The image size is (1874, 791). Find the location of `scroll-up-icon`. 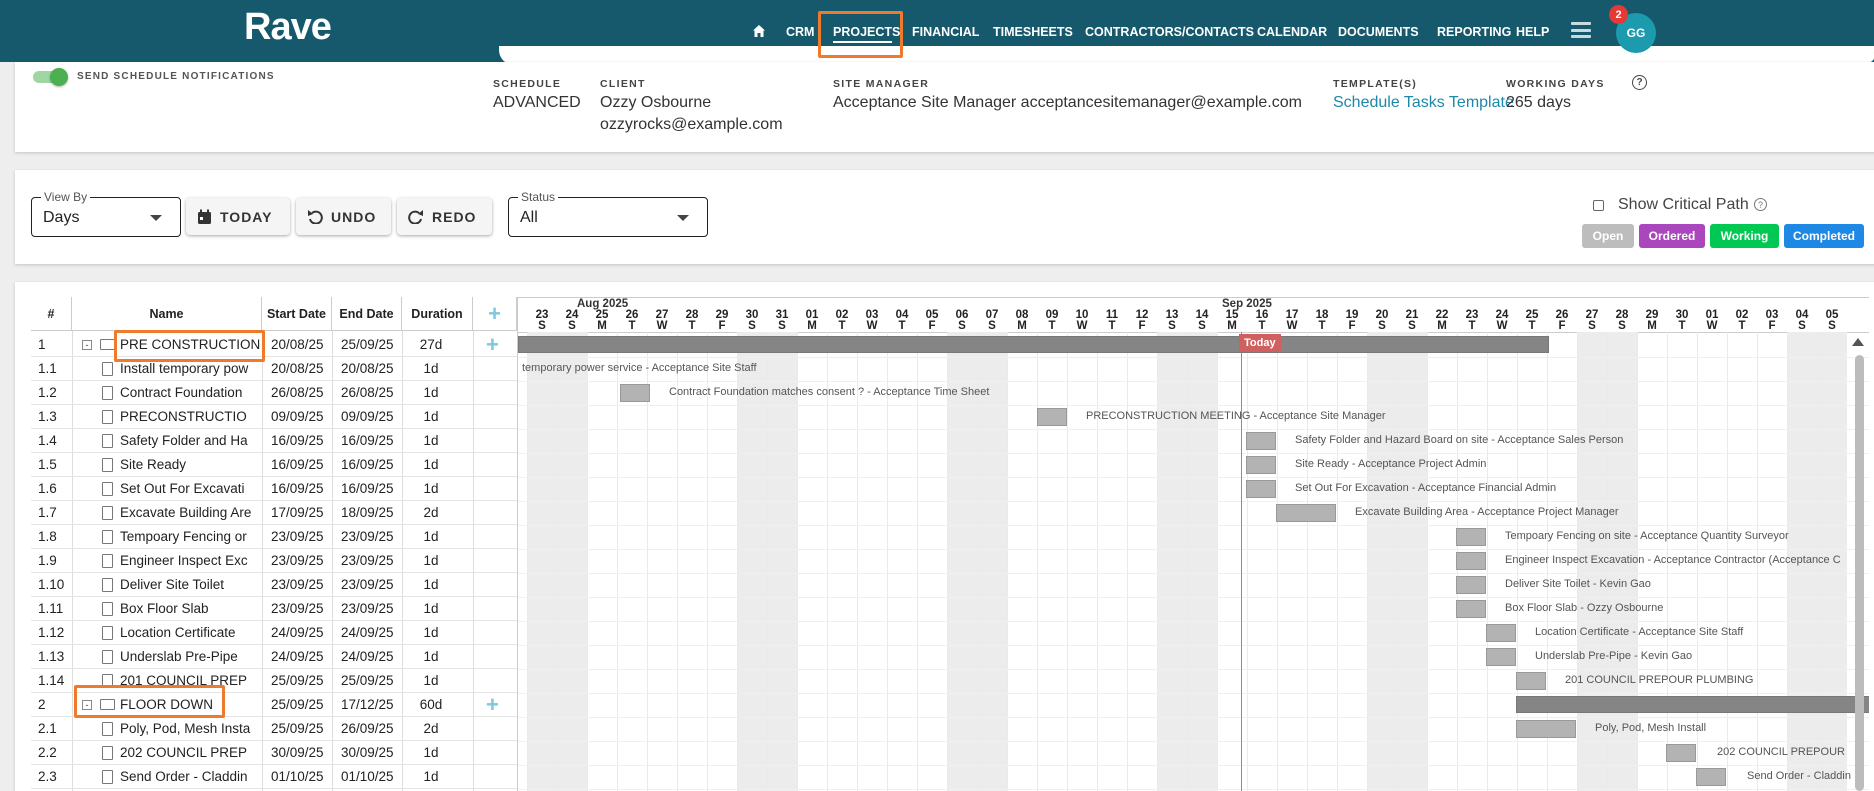

scroll-up-icon is located at coordinates (1858, 342).